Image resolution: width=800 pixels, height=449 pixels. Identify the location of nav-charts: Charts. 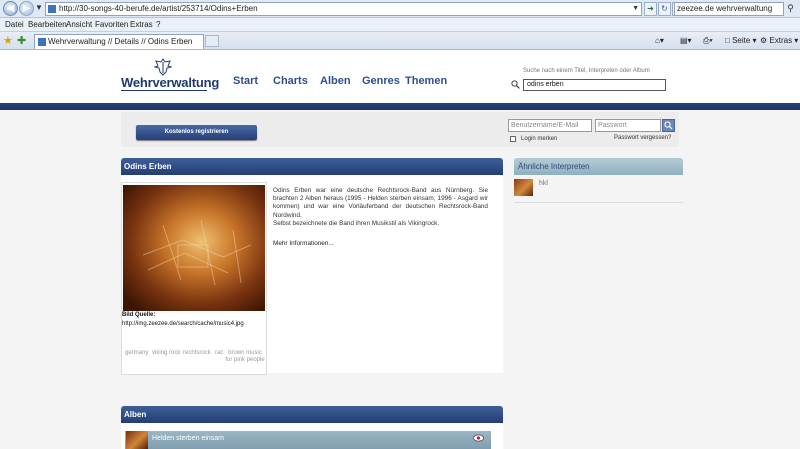
(290, 81).